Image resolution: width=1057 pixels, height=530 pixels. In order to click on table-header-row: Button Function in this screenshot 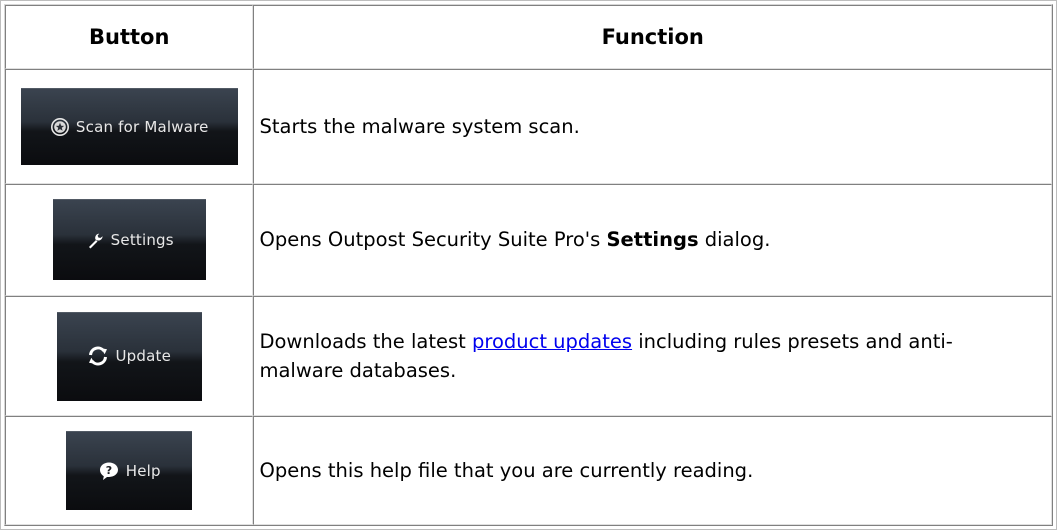, I will do `click(528, 37)`.